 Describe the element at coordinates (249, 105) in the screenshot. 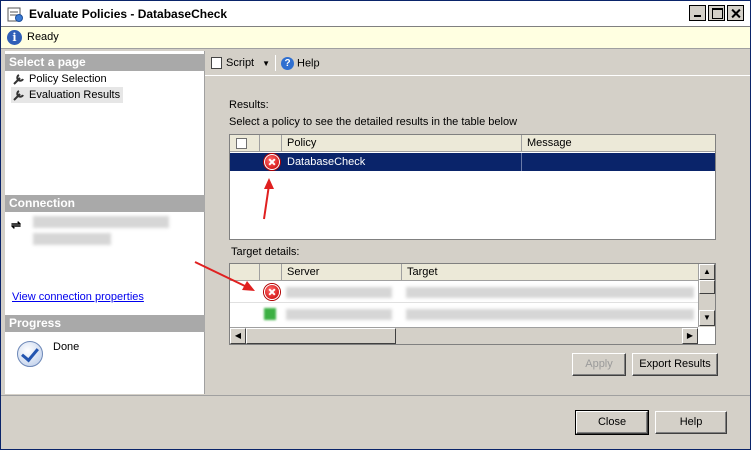

I see `results-label: Results:` at that location.